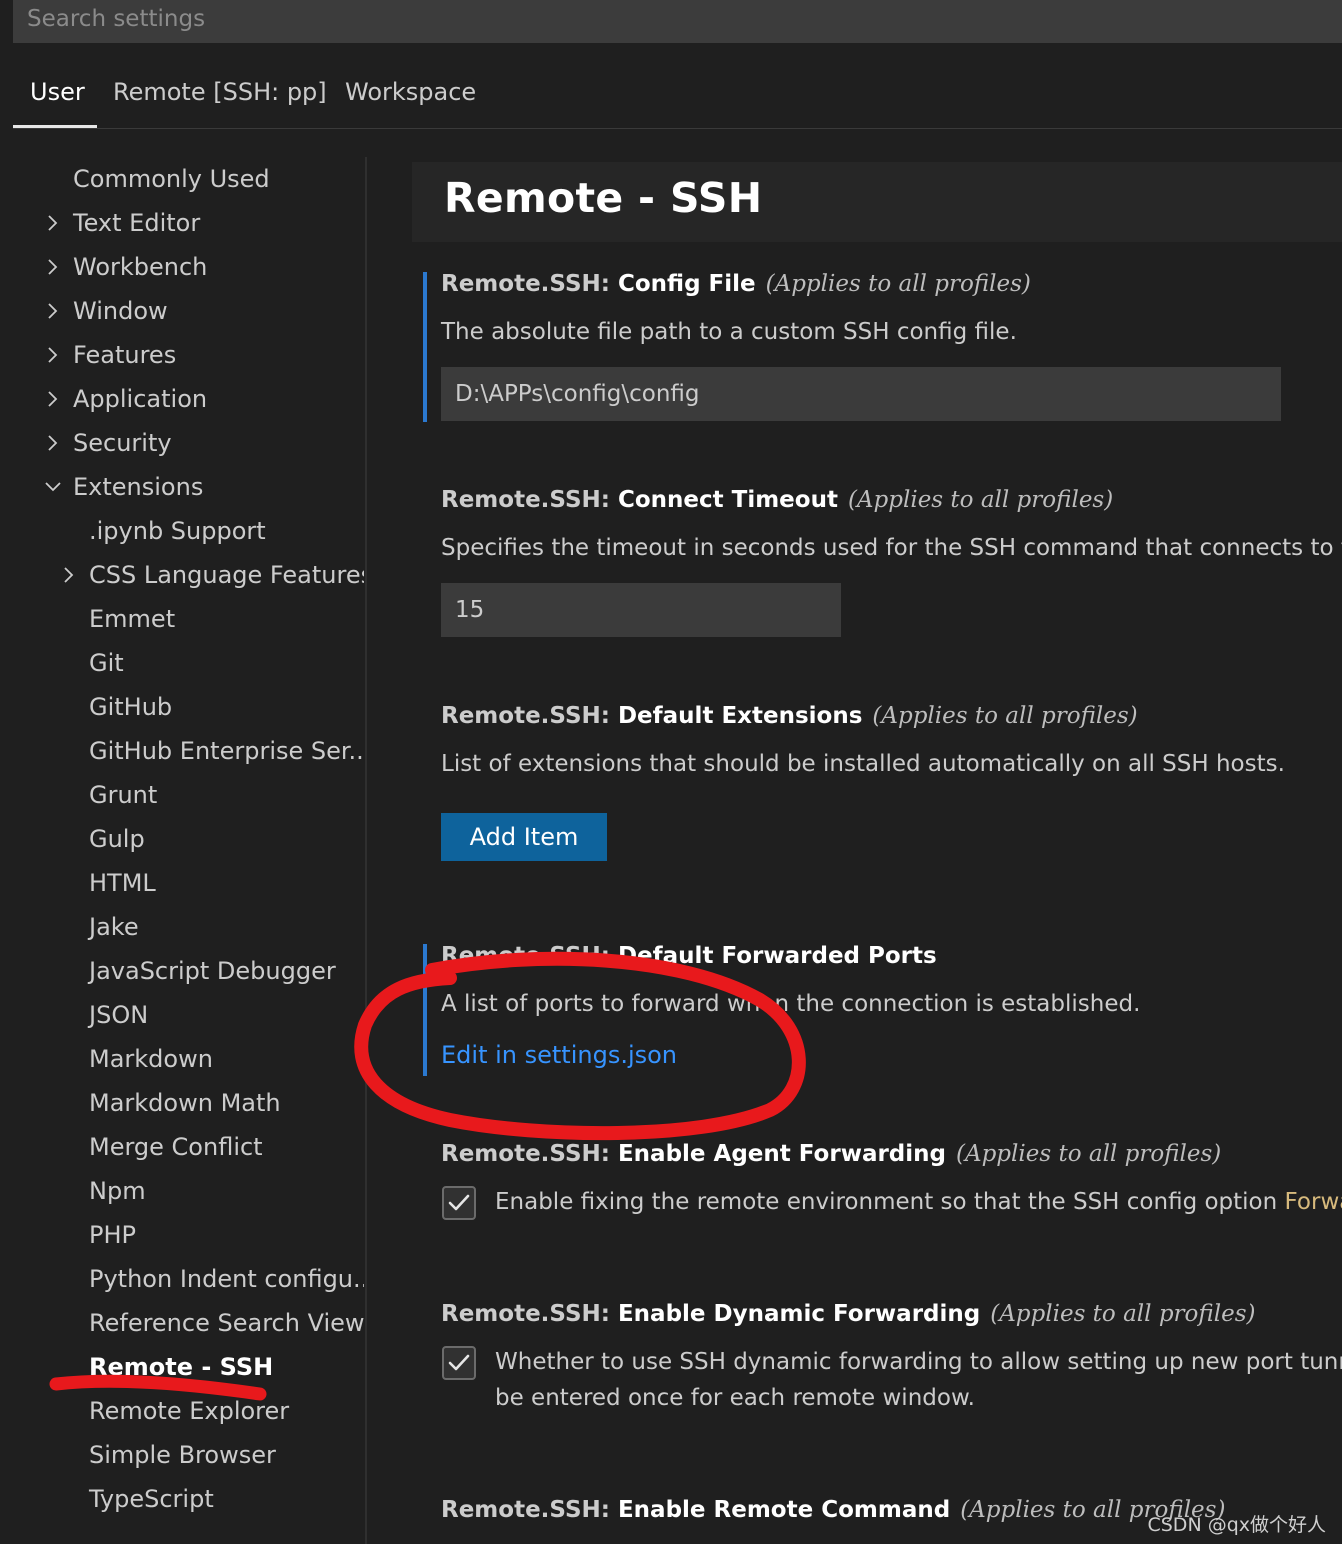 This screenshot has height=1544, width=1342. I want to click on sidebar-item-window: Window, so click(182, 311).